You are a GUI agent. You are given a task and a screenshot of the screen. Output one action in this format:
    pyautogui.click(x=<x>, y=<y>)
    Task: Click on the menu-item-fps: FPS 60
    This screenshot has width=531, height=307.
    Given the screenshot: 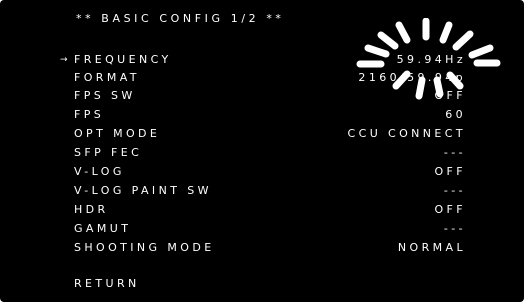 What is the action you would take?
    pyautogui.click(x=263, y=115)
    